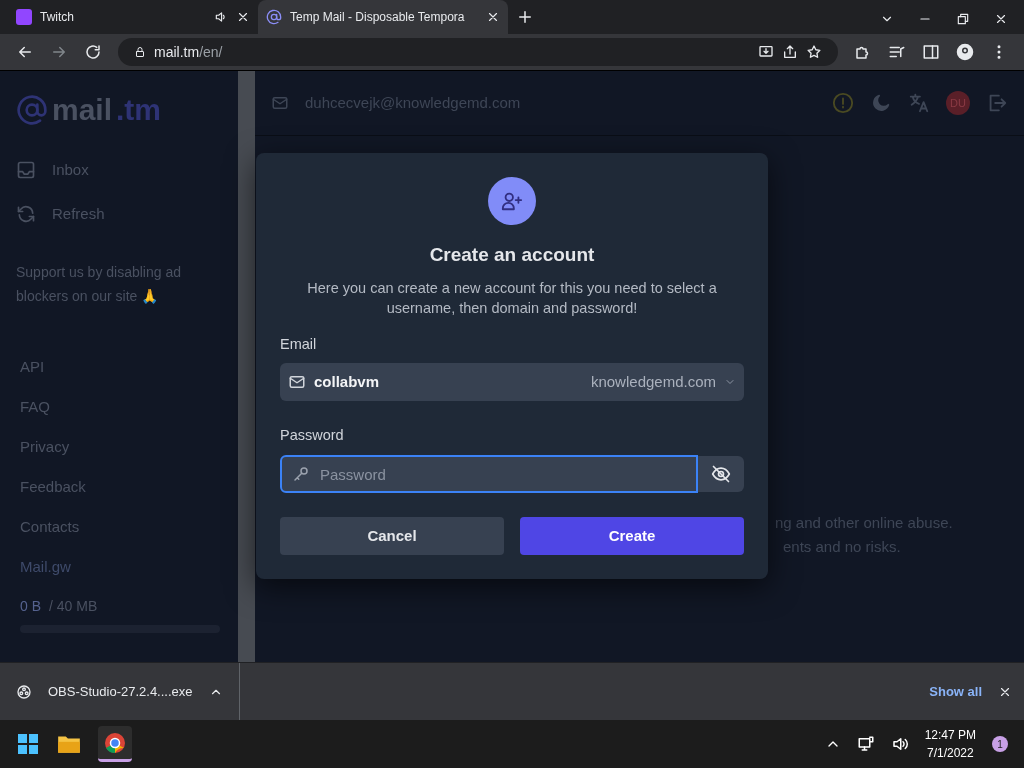 Image resolution: width=1024 pixels, height=768 pixels. What do you see at coordinates (392, 536) in the screenshot?
I see `cancel-button: Cancel` at bounding box center [392, 536].